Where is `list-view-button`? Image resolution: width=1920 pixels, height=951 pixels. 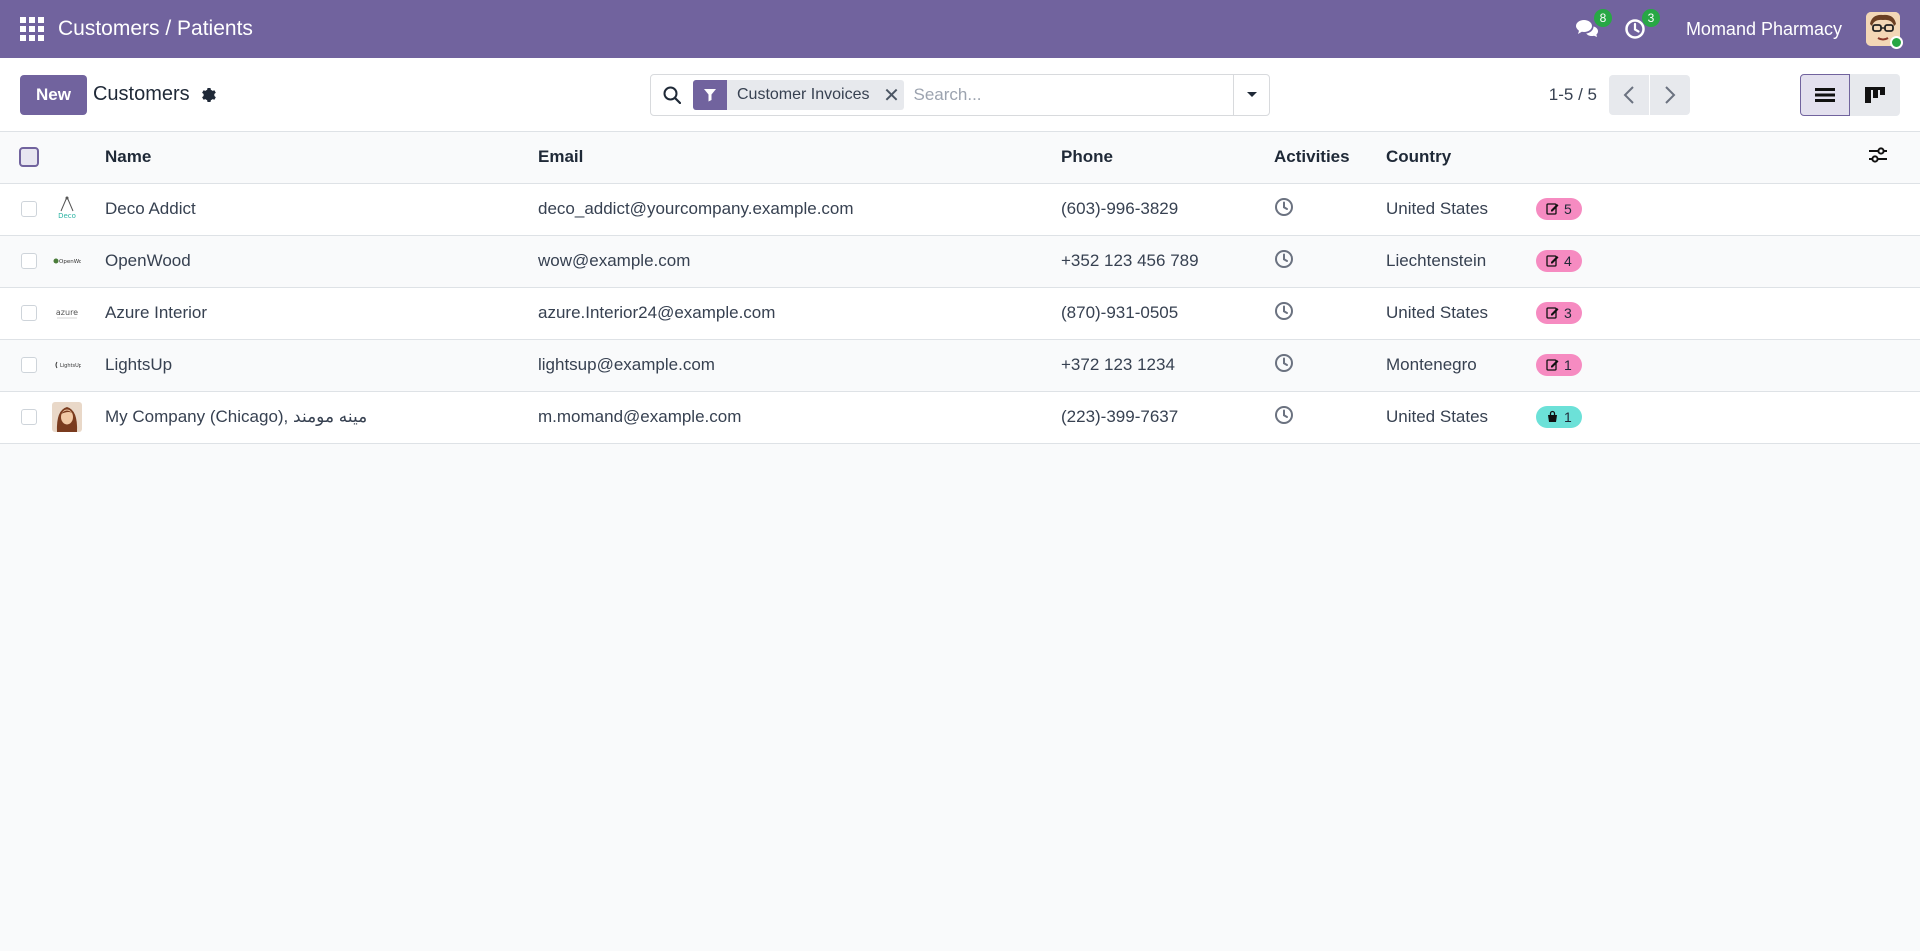
list-view-button is located at coordinates (1825, 95).